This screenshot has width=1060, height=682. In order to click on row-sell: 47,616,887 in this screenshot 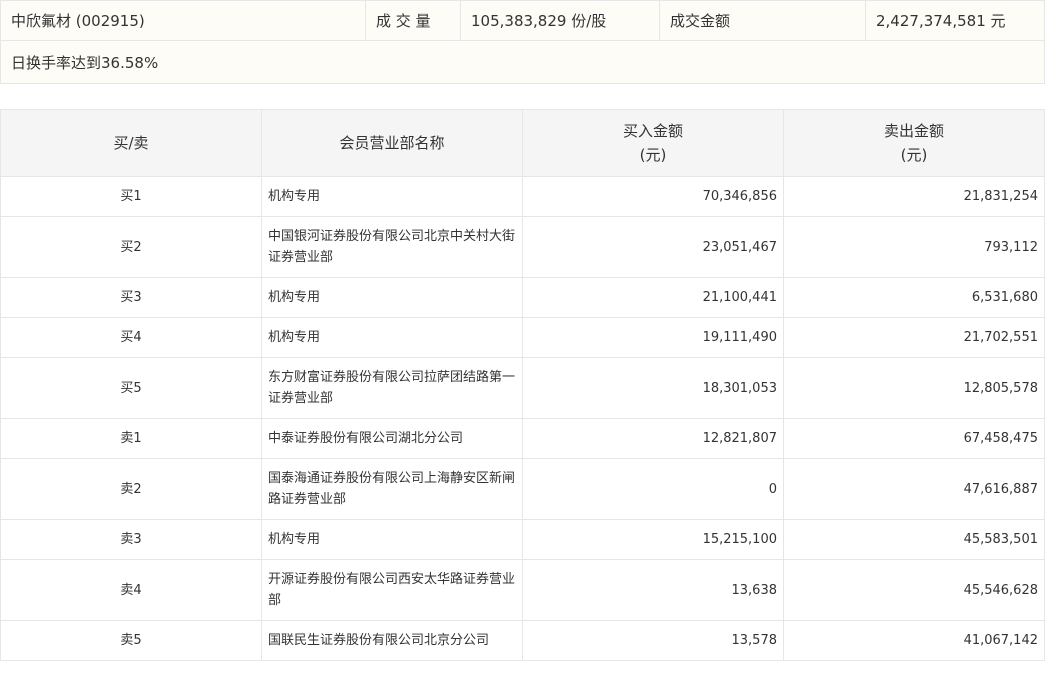, I will do `click(914, 489)`.